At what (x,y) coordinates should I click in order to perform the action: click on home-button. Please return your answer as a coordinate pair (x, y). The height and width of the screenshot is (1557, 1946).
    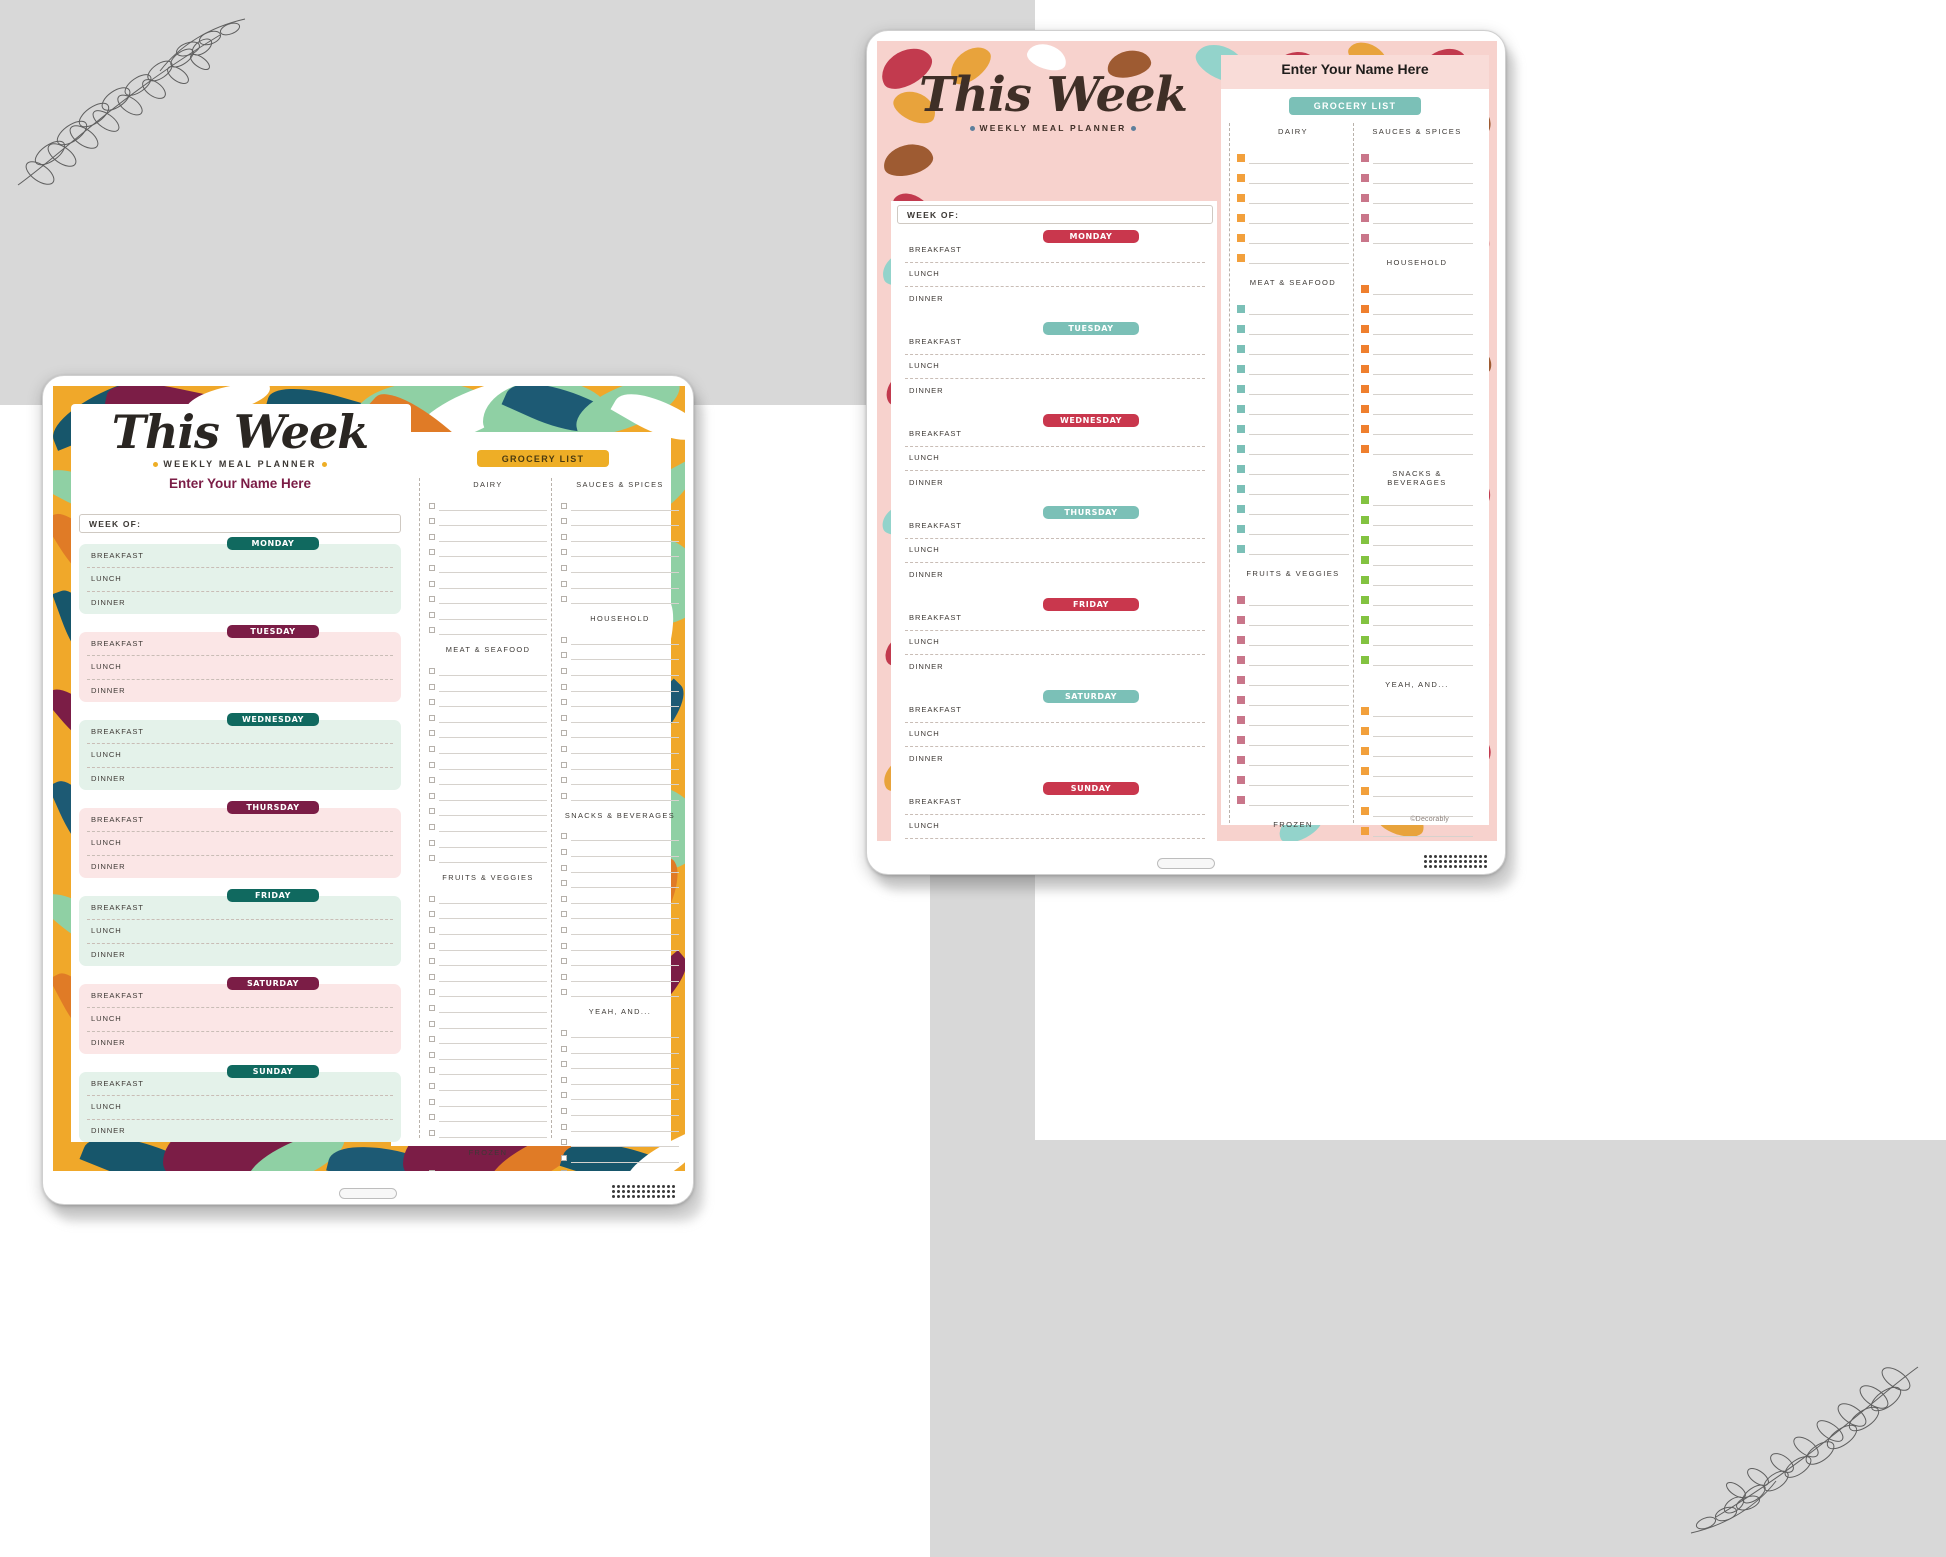
    Looking at the image, I should click on (1186, 863).